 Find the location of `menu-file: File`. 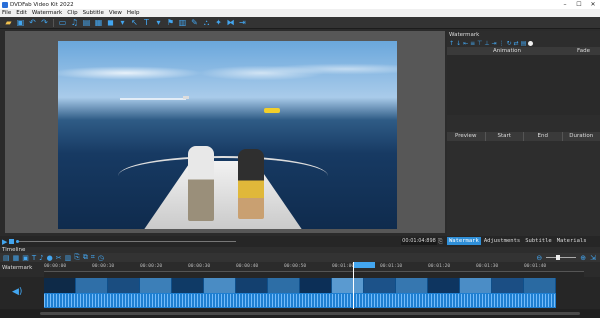

menu-file: File is located at coordinates (6, 13).